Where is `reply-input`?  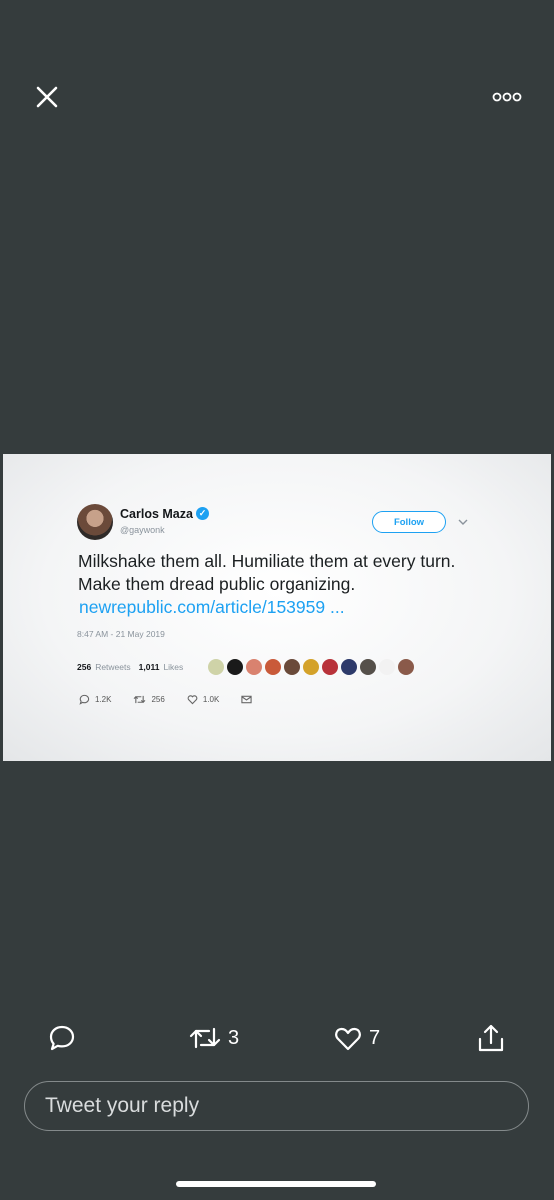
reply-input is located at coordinates (285, 1106).